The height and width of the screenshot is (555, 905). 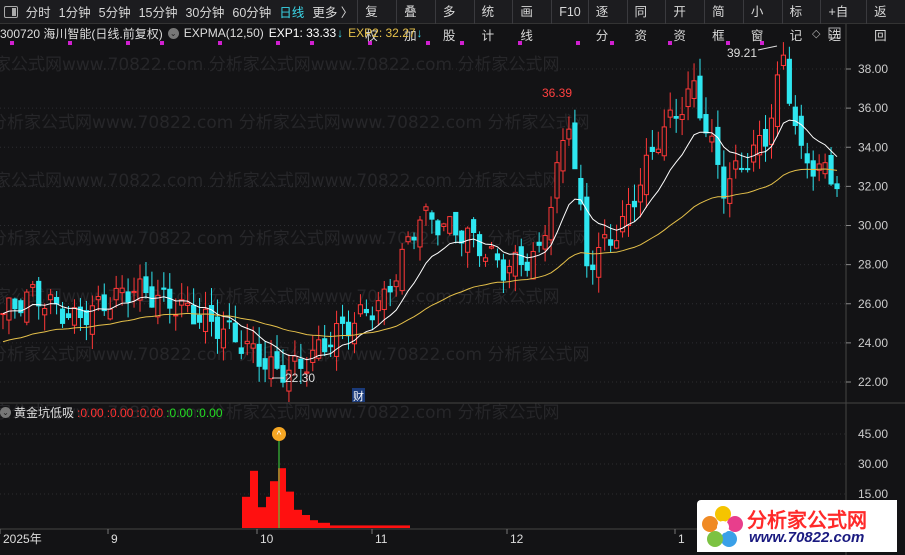 I want to click on toolbar-button: F10, so click(x=569, y=12).